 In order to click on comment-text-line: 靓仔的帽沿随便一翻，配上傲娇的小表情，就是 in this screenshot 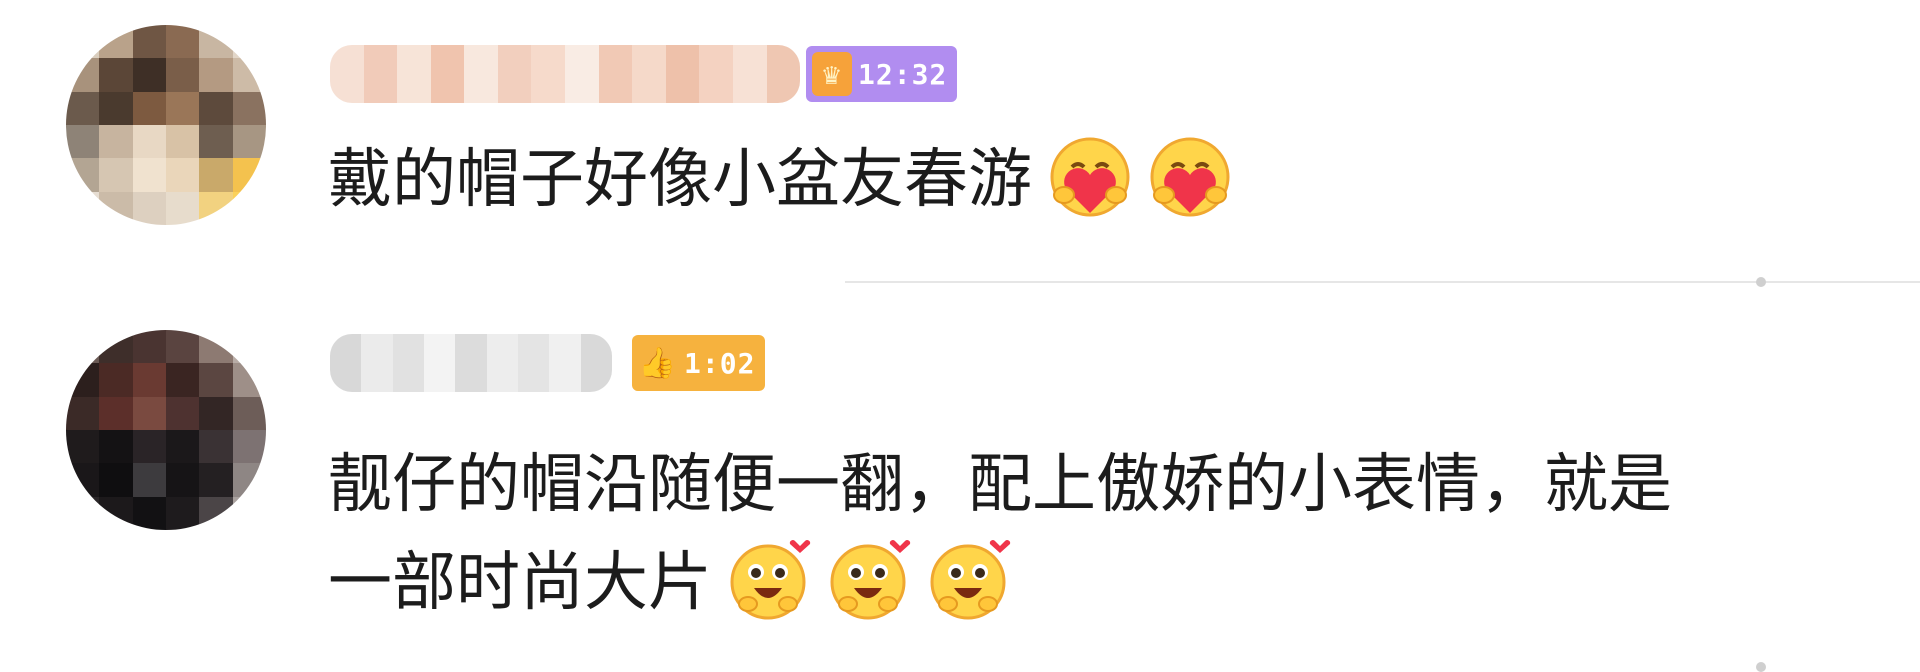, I will do `click(1000, 485)`.